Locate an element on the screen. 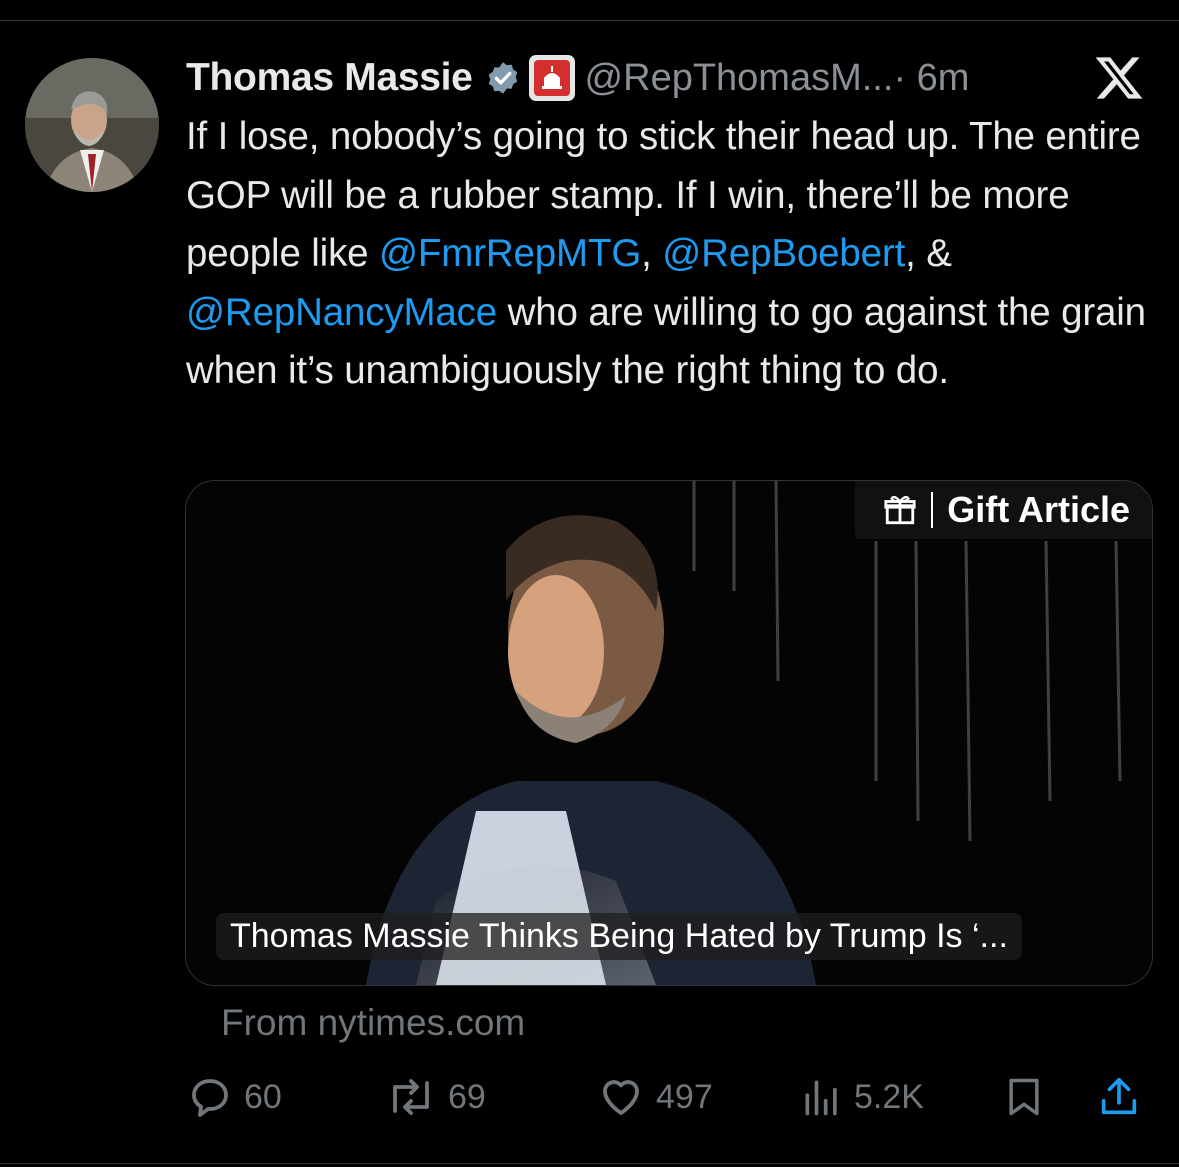  gop-affiliation-icon is located at coordinates (551, 78).